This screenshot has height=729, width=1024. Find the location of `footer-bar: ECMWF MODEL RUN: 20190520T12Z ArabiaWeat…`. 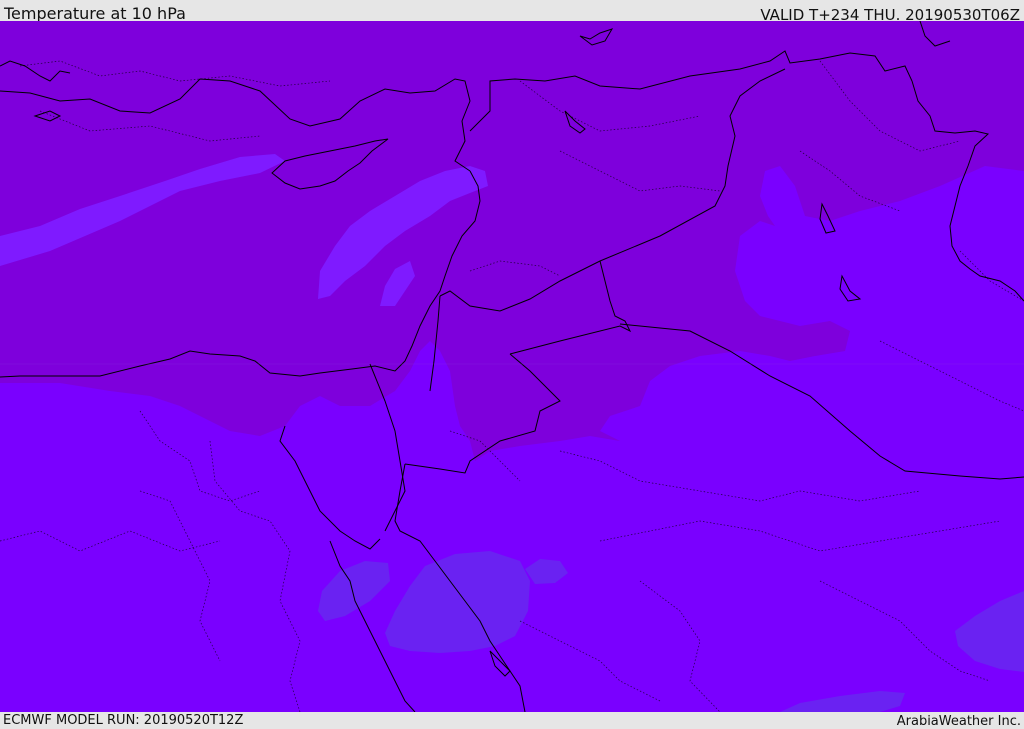

footer-bar: ECMWF MODEL RUN: 20190520T12Z ArabiaWeat… is located at coordinates (512, 720).